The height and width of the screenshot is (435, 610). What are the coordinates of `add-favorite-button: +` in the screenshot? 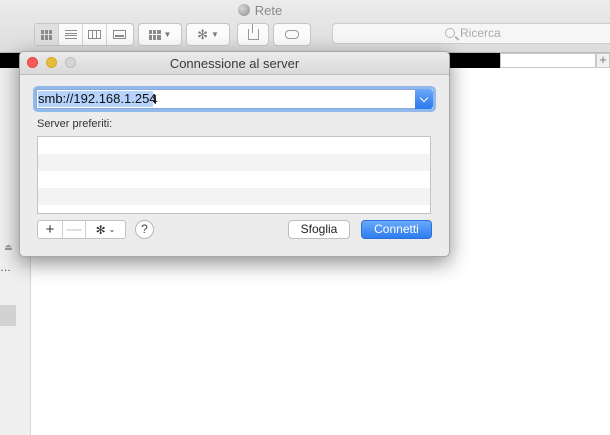 It's located at (50, 229).